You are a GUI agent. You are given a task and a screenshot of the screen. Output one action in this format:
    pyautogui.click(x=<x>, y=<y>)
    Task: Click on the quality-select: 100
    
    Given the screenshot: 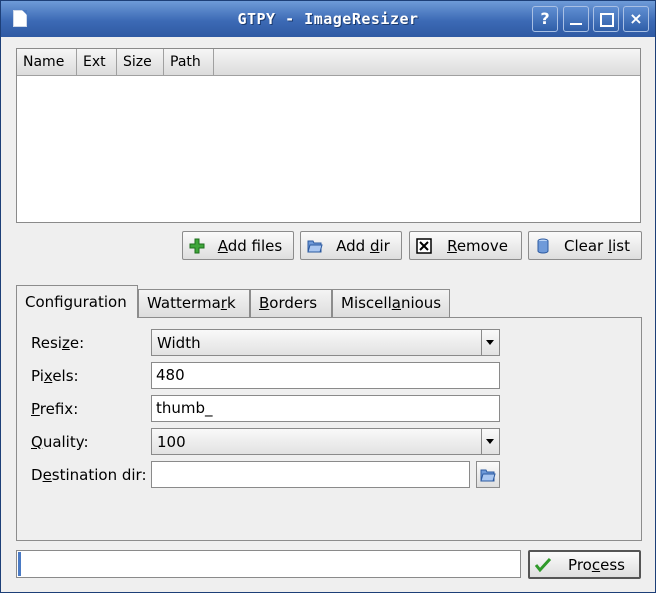 What is the action you would take?
    pyautogui.click(x=325, y=441)
    